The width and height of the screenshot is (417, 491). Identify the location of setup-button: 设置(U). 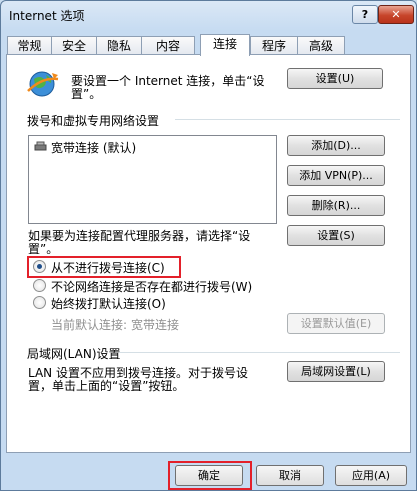
(335, 78).